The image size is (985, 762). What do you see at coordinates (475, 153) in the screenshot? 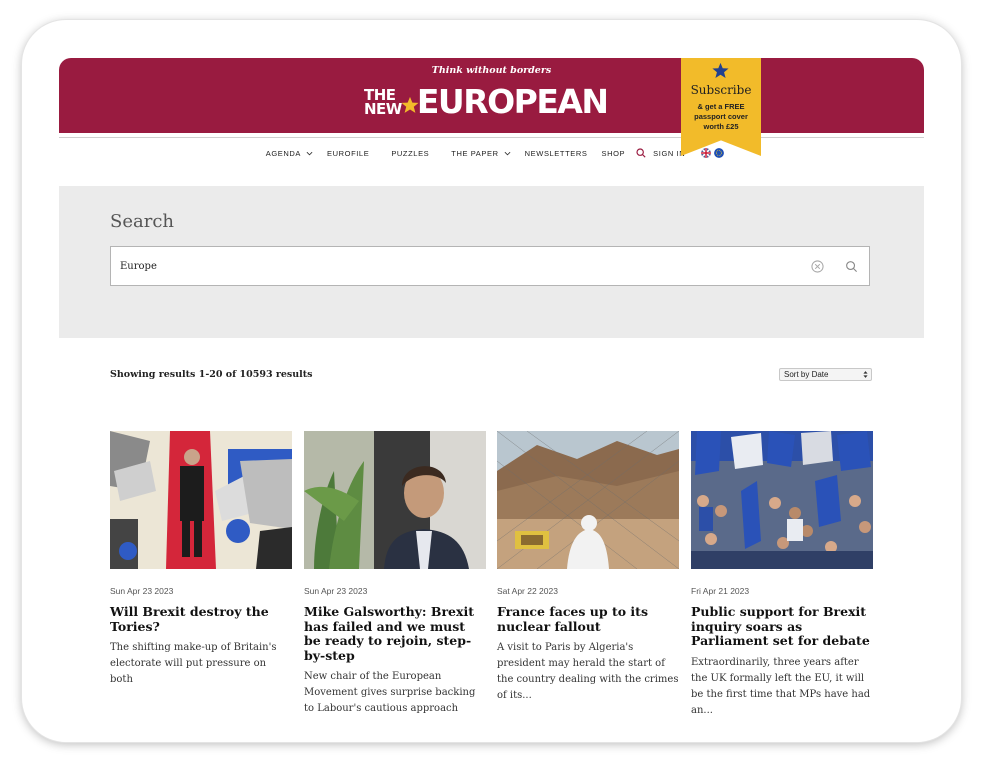
I see `nav-label: THE PAPER` at bounding box center [475, 153].